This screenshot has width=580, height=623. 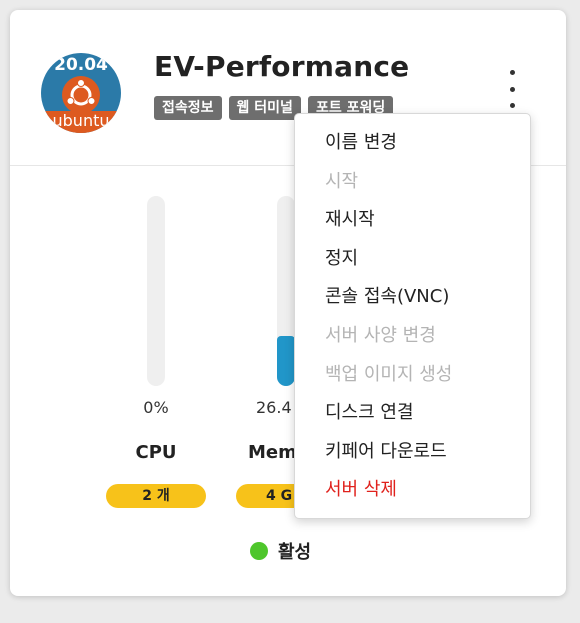 I want to click on menu-item-delete-server: 서버 삭제, so click(x=412, y=490).